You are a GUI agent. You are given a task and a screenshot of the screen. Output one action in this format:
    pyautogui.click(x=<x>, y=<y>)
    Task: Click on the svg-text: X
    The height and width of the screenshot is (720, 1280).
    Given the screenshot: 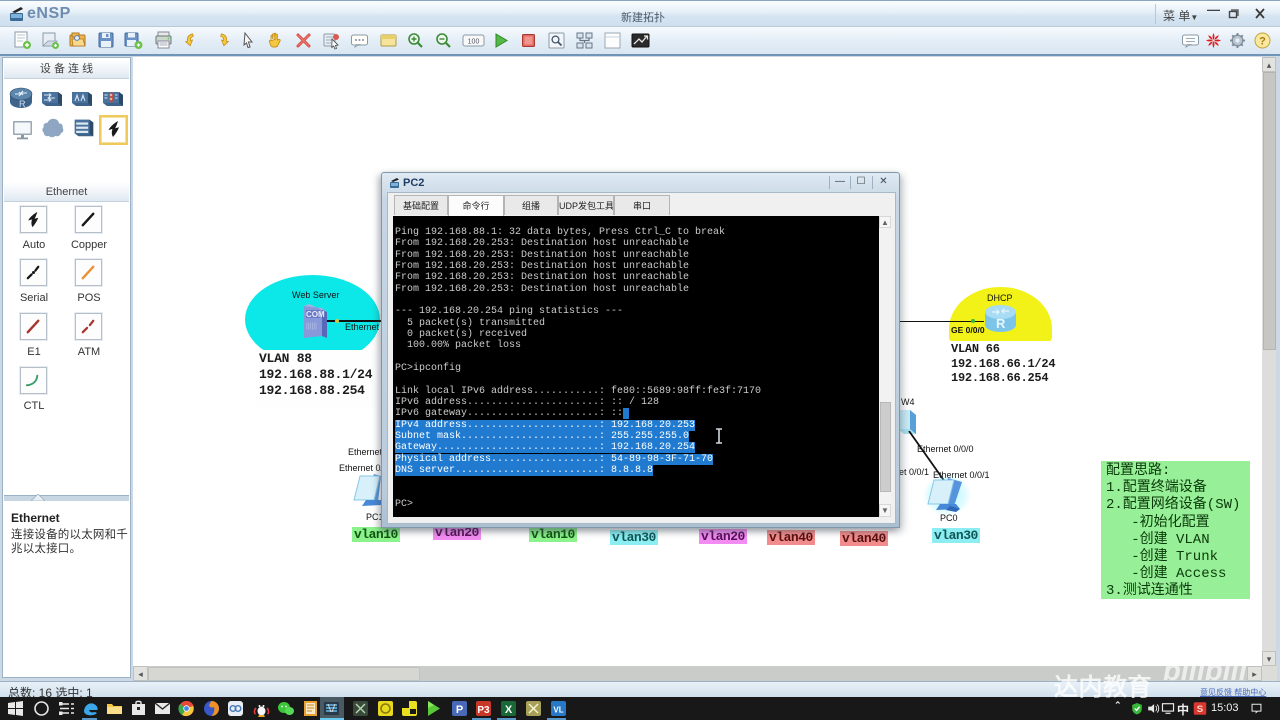 What is the action you would take?
    pyautogui.click(x=509, y=710)
    